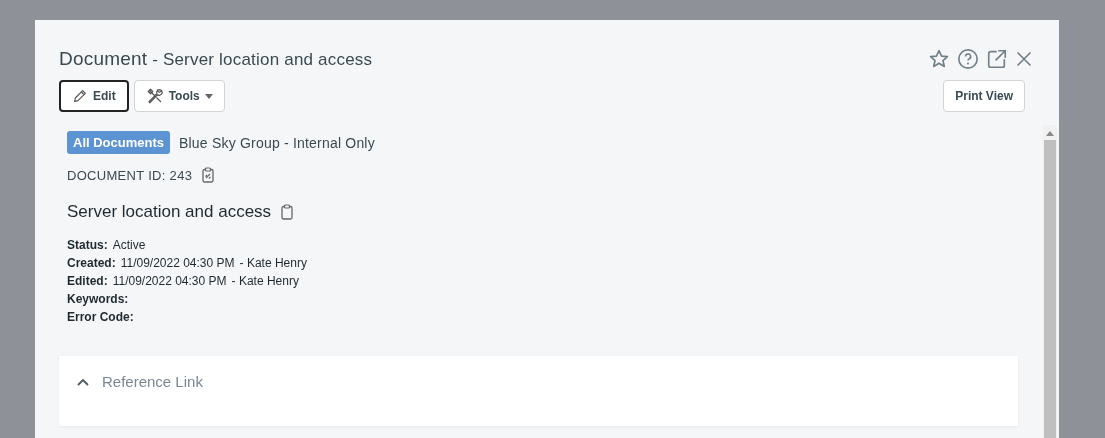 Image resolution: width=1105 pixels, height=438 pixels. Describe the element at coordinates (129, 245) in the screenshot. I see `field-value: Active` at that location.